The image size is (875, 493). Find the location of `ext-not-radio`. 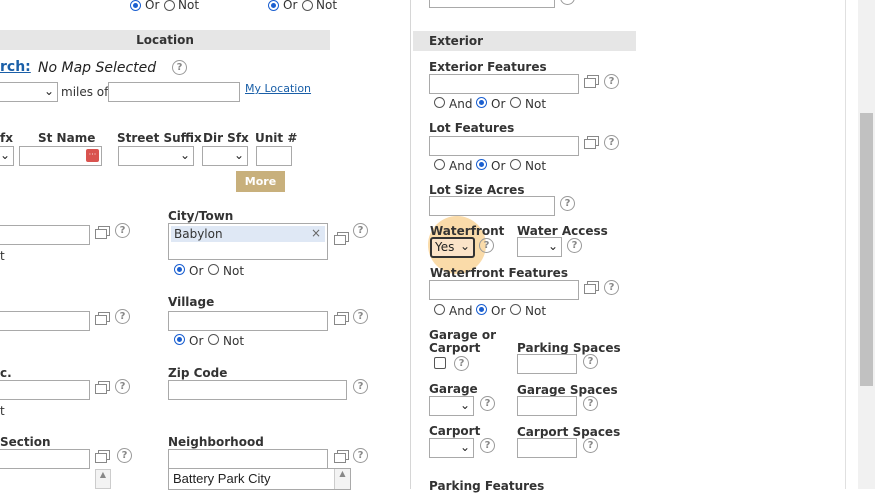

ext-not-radio is located at coordinates (515, 102).